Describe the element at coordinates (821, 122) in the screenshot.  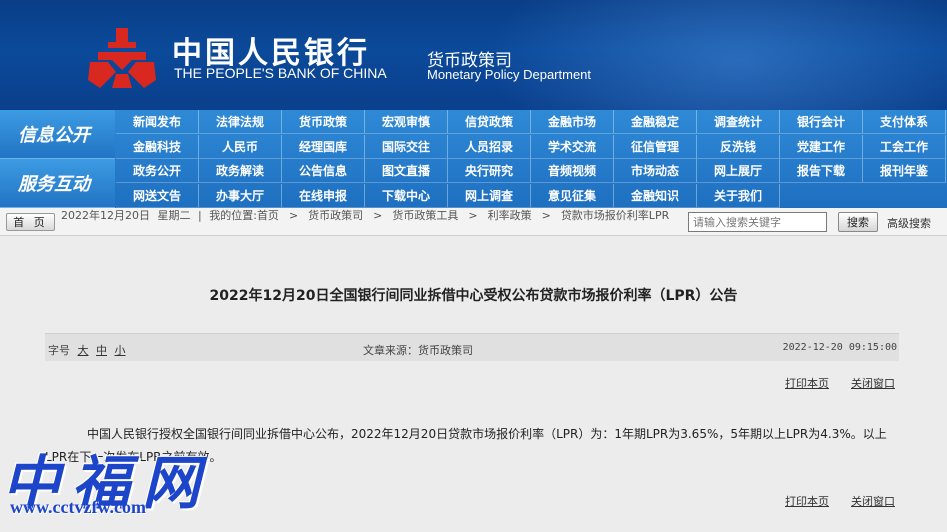
I see `nav-item: 银行会计` at that location.